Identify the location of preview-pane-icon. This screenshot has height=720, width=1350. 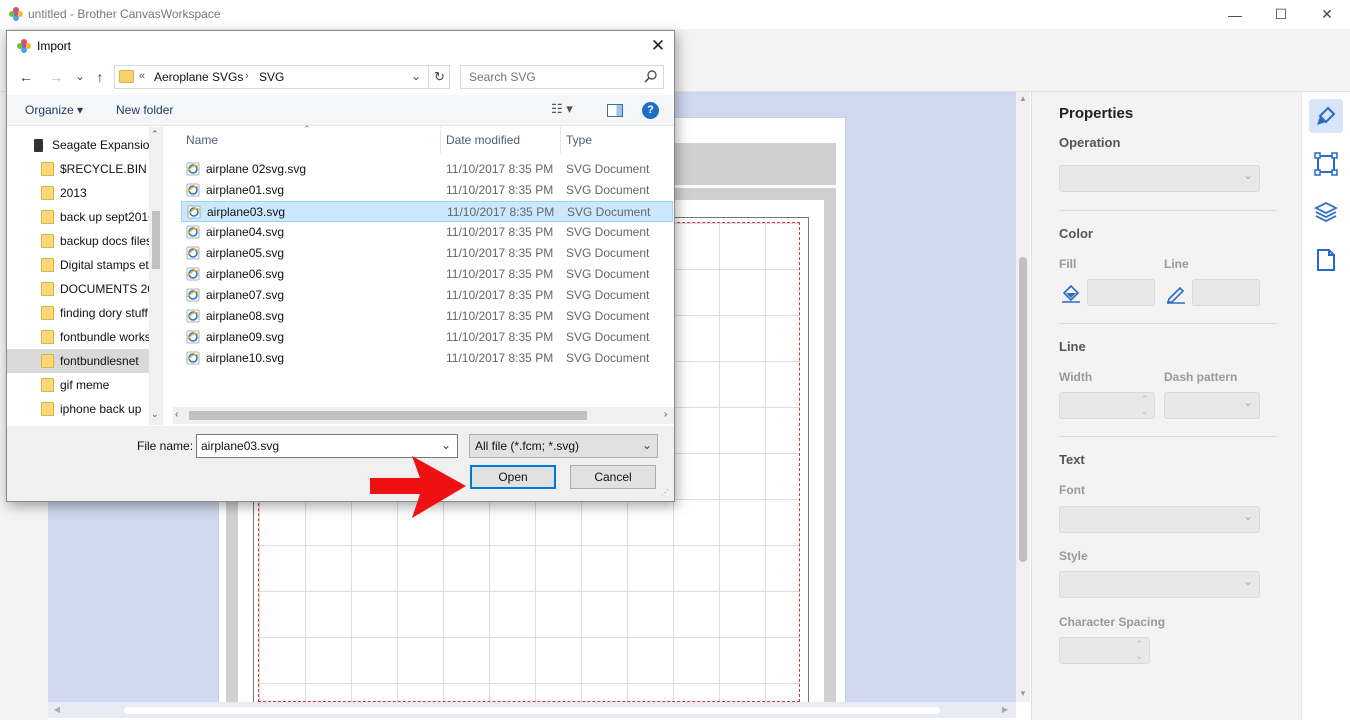
(615, 110).